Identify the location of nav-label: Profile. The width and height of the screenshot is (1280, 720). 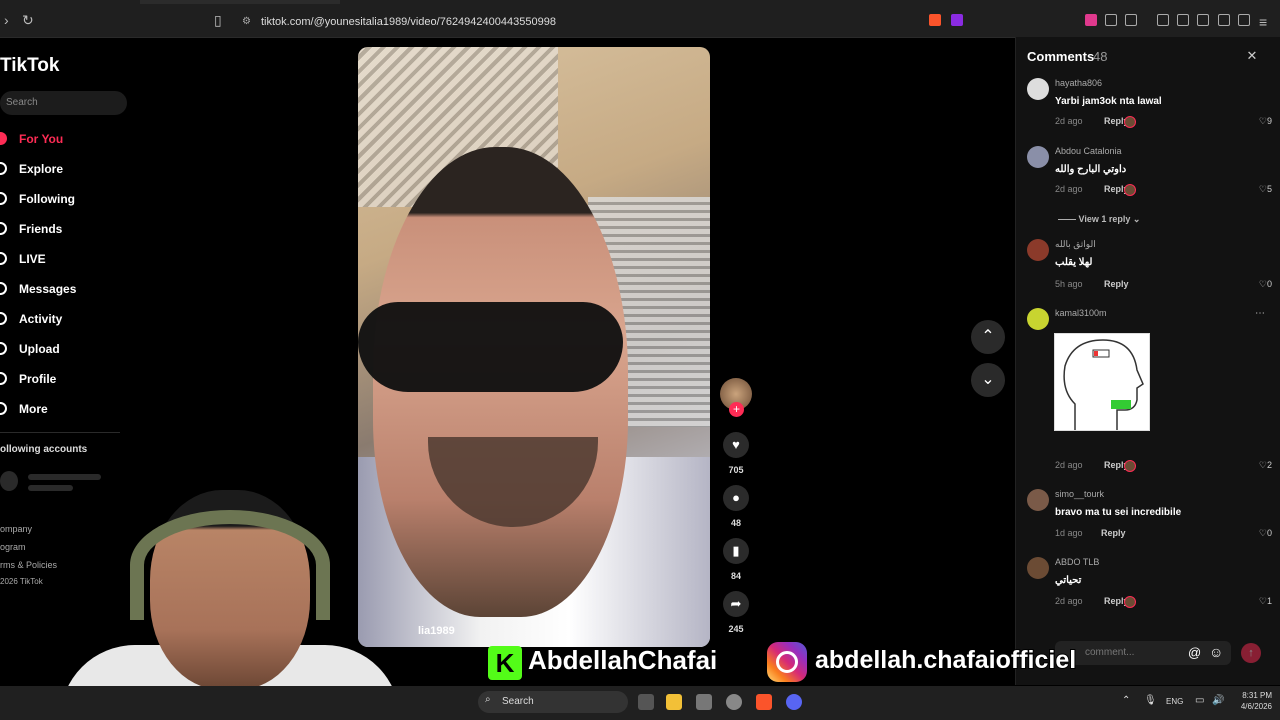
(38, 379).